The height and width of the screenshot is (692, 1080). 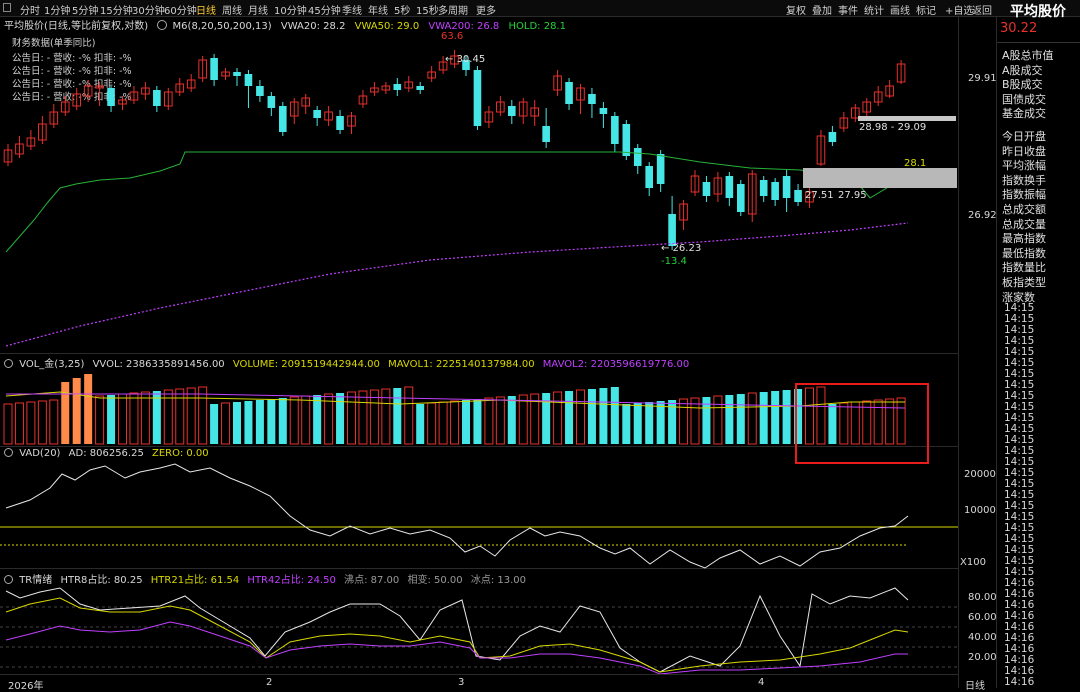 I want to click on quote-field-label: 平均涨幅, so click(x=1024, y=165).